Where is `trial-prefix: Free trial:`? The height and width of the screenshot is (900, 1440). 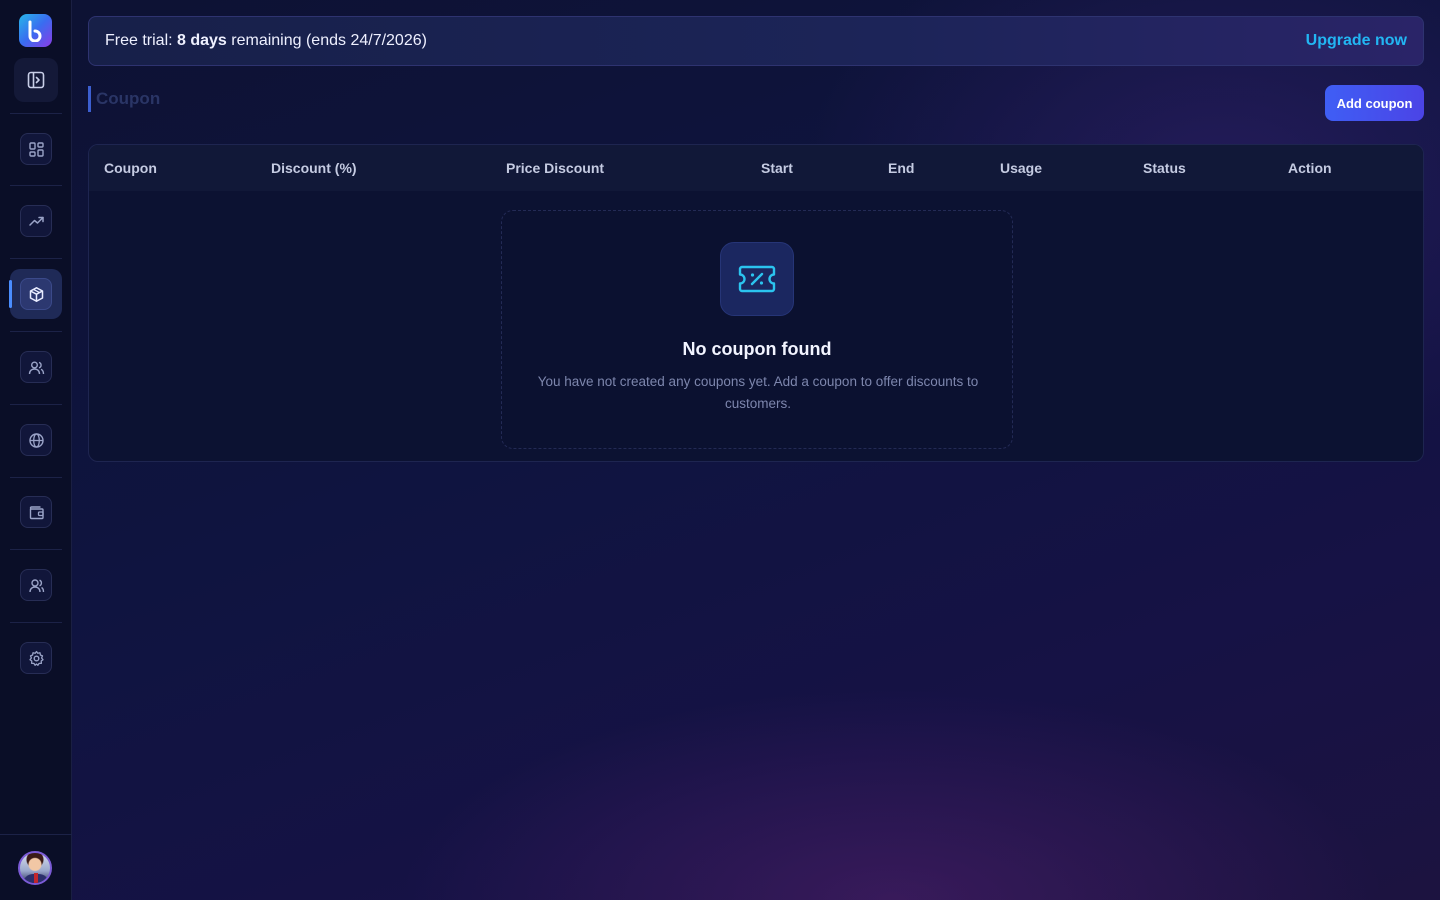
trial-prefix: Free trial: is located at coordinates (141, 40).